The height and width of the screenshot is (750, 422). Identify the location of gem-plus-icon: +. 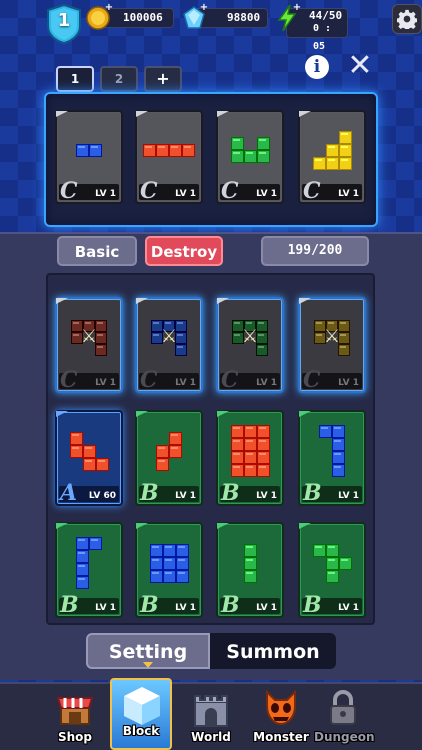
(204, 8).